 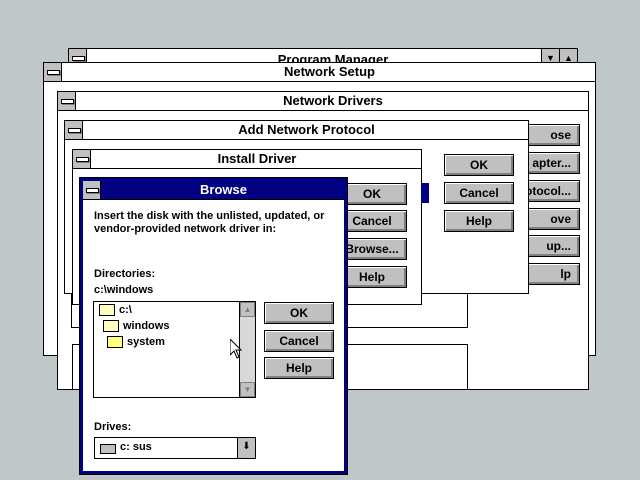 I want to click on folder-icon, so click(x=115, y=342).